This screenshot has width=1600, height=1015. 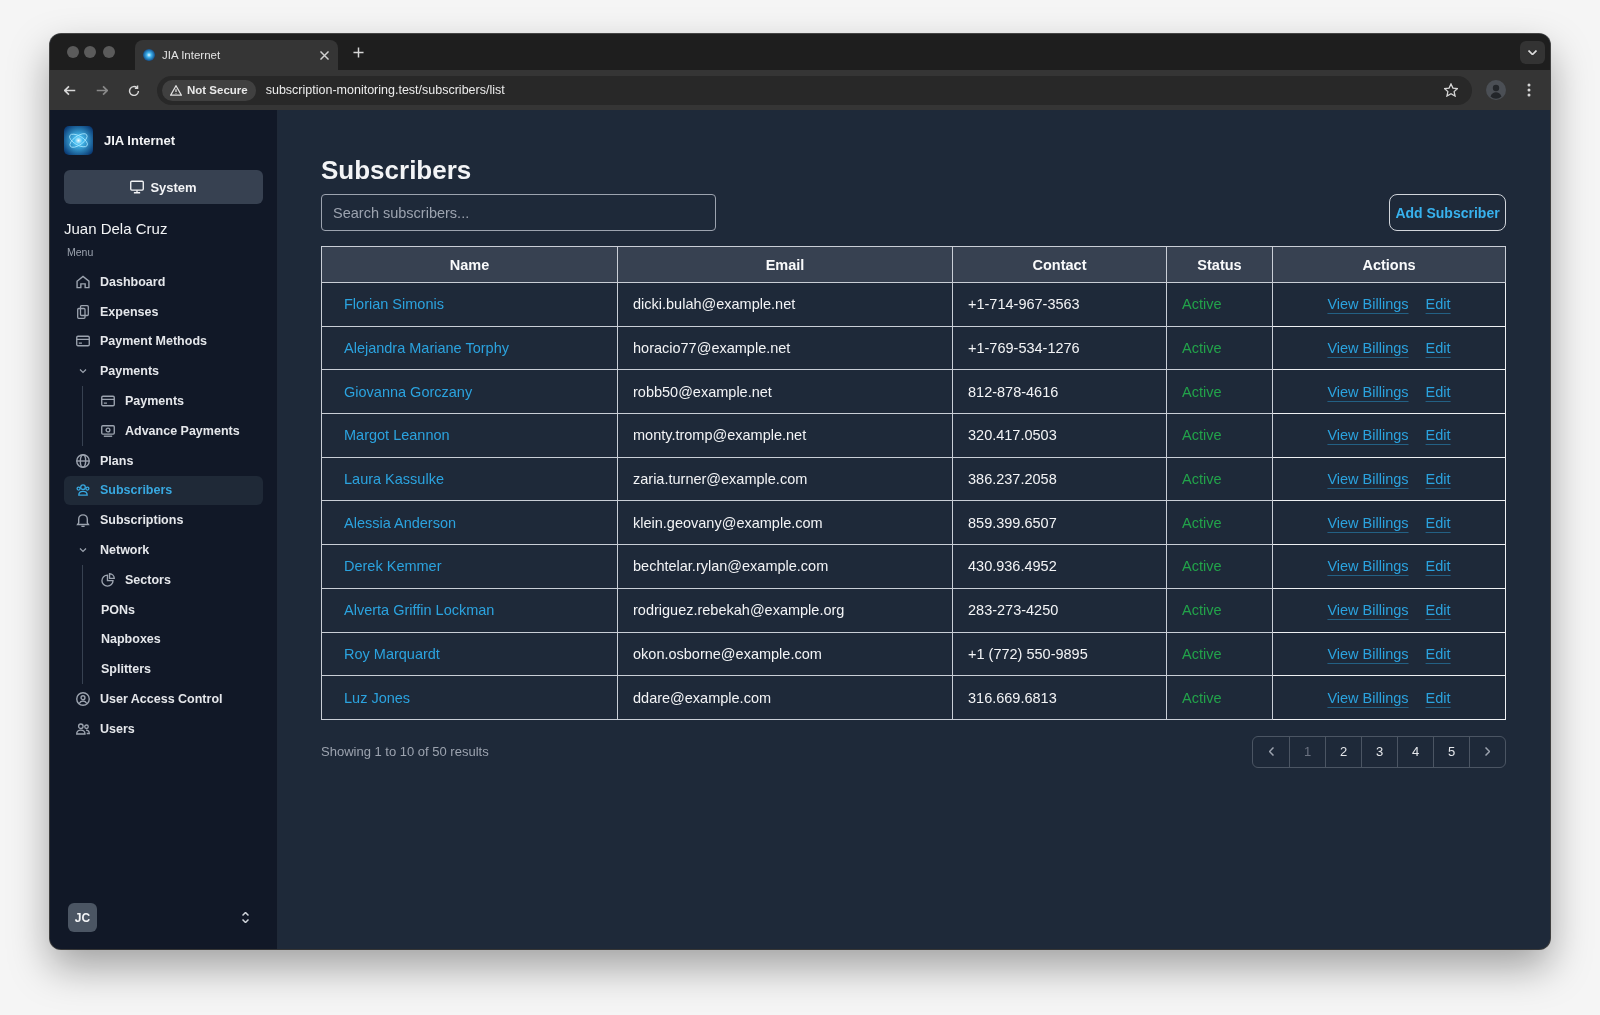 I want to click on chevron-right-icon, so click(x=1487, y=752).